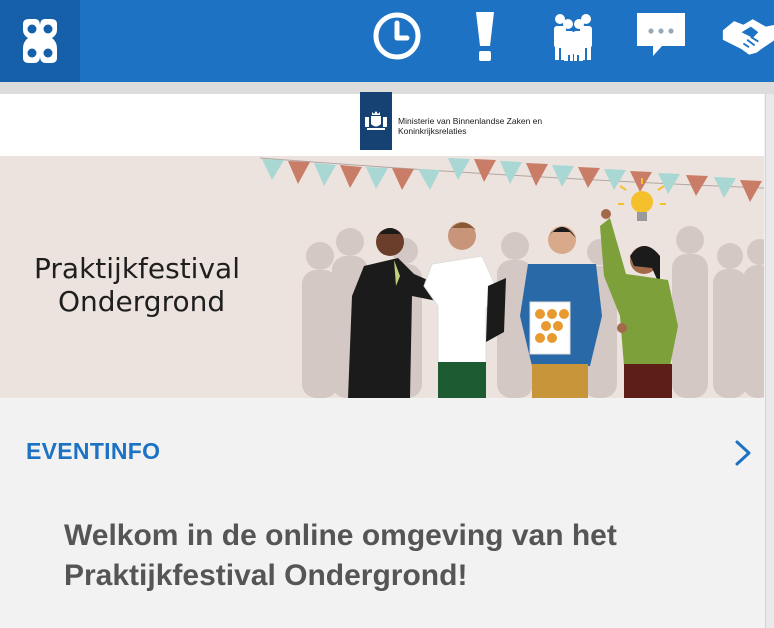  I want to click on clock-icon, so click(397, 36).